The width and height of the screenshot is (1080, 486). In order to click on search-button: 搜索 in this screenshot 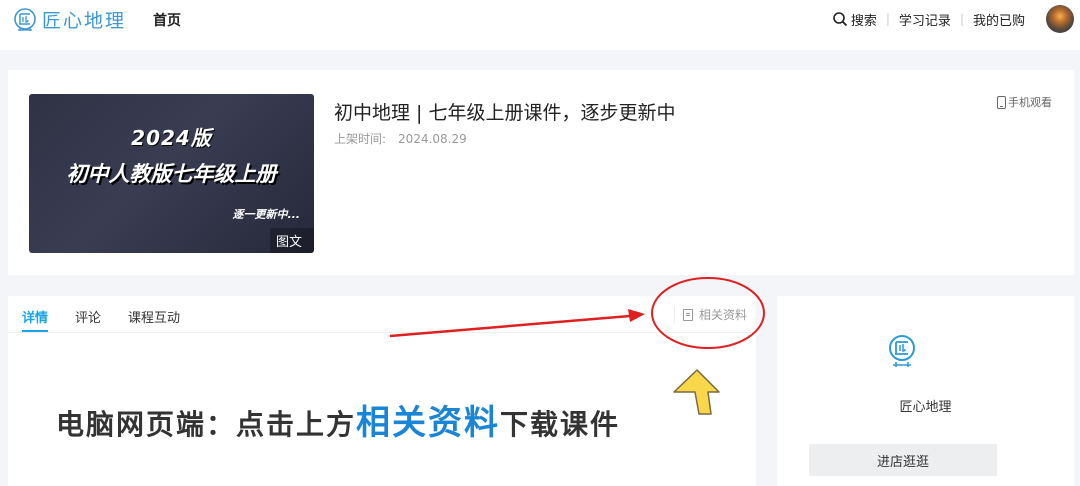, I will do `click(854, 19)`.